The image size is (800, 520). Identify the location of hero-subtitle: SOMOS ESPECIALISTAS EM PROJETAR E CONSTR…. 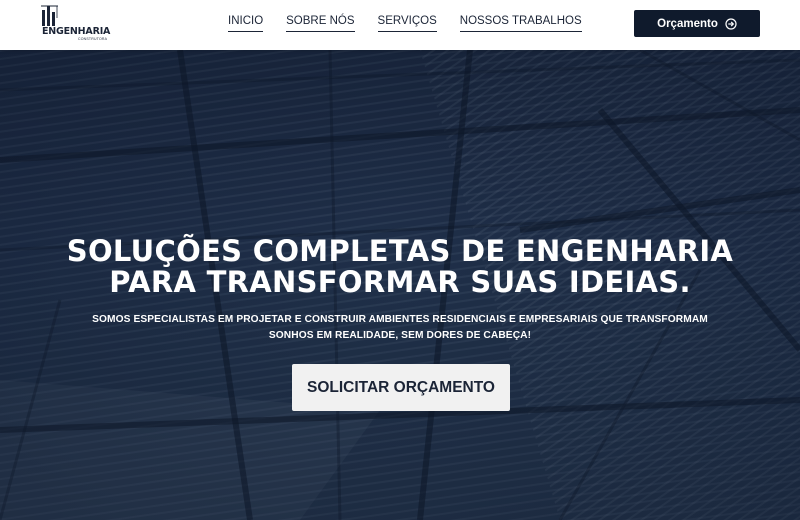
(400, 327).